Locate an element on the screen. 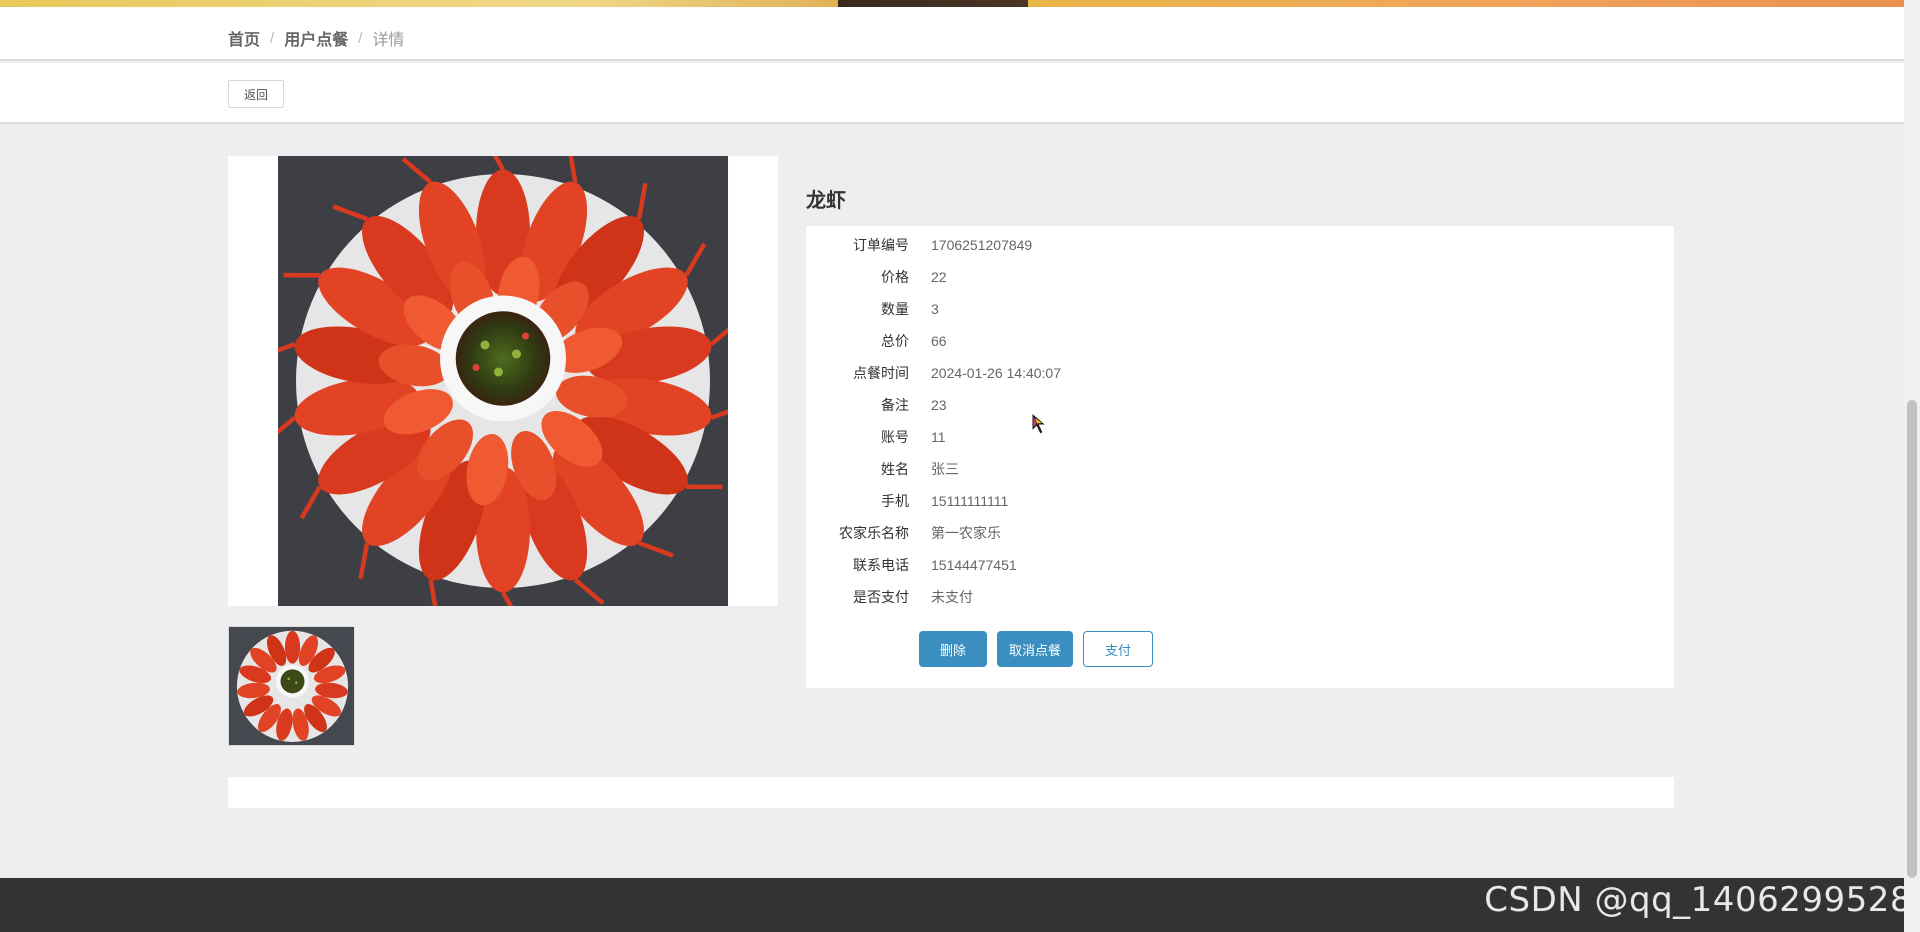 Image resolution: width=1920 pixels, height=932 pixels. field-label: 点餐时间 is located at coordinates (881, 373).